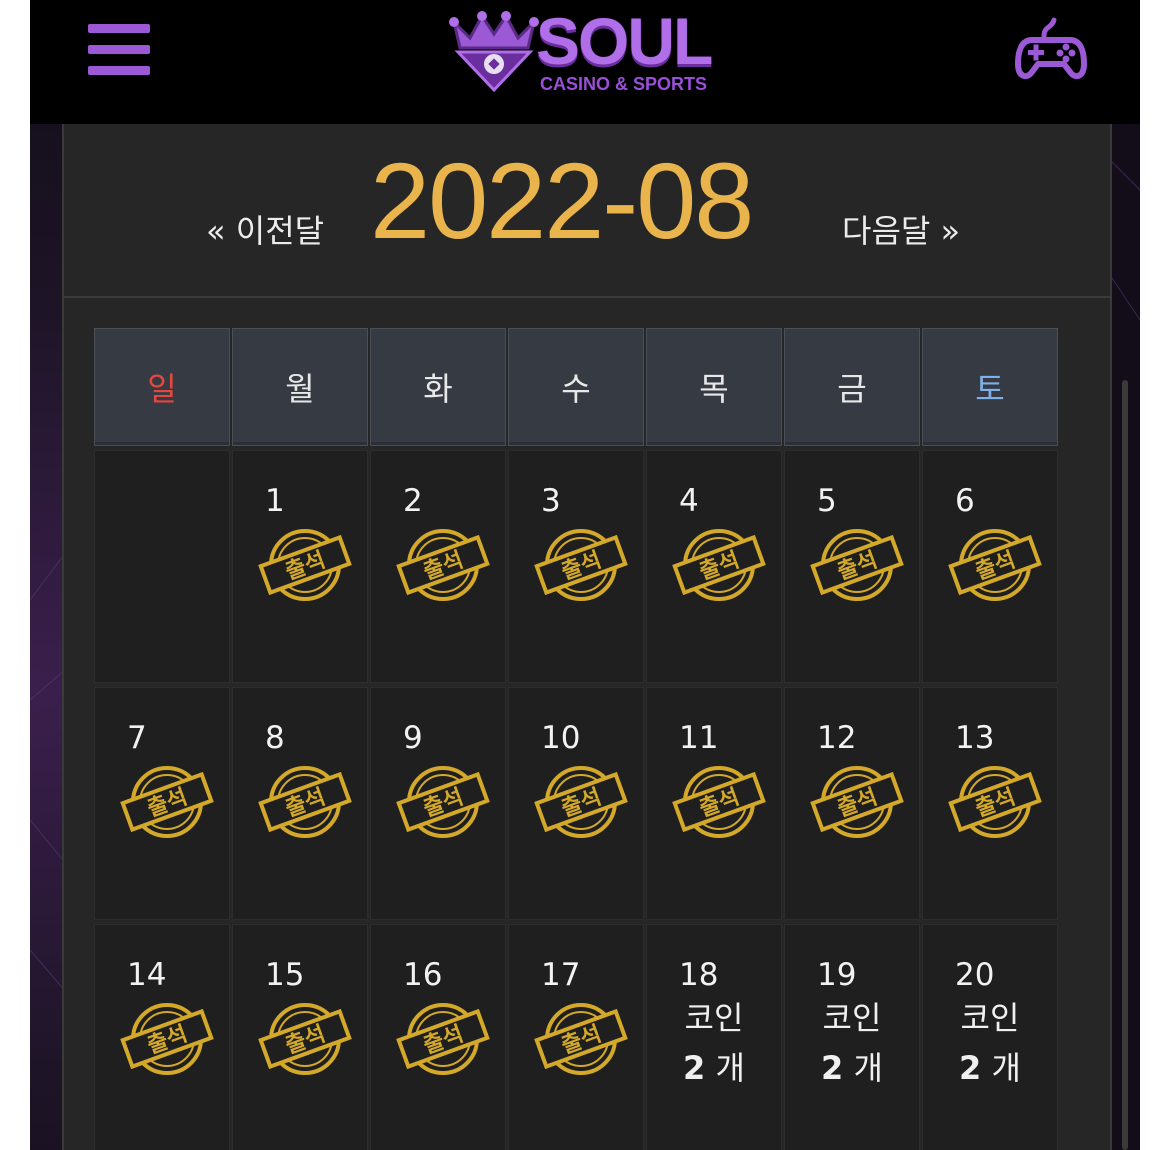 The width and height of the screenshot is (1170, 1150). What do you see at coordinates (699, 975) in the screenshot?
I see `day-number: 18` at bounding box center [699, 975].